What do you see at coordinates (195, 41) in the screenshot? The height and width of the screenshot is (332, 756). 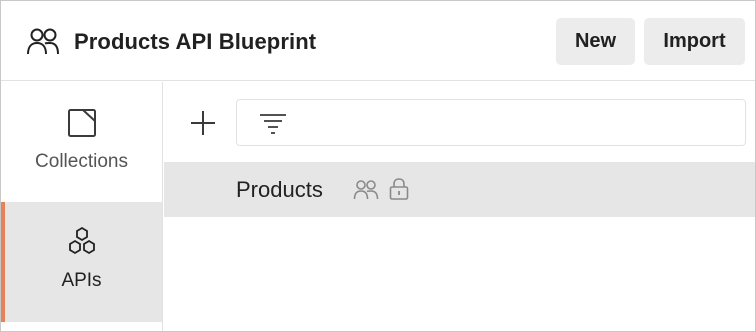 I see `workspace-title: Products API Blueprint` at bounding box center [195, 41].